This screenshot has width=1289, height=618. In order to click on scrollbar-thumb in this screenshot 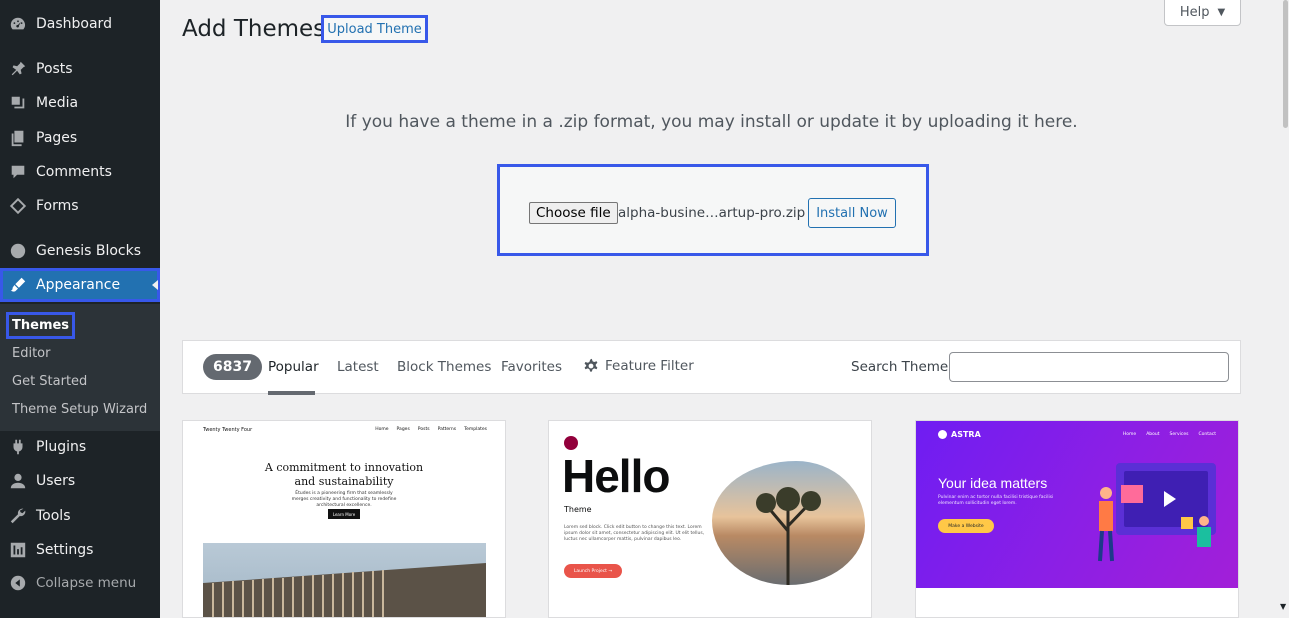, I will do `click(1285, 64)`.